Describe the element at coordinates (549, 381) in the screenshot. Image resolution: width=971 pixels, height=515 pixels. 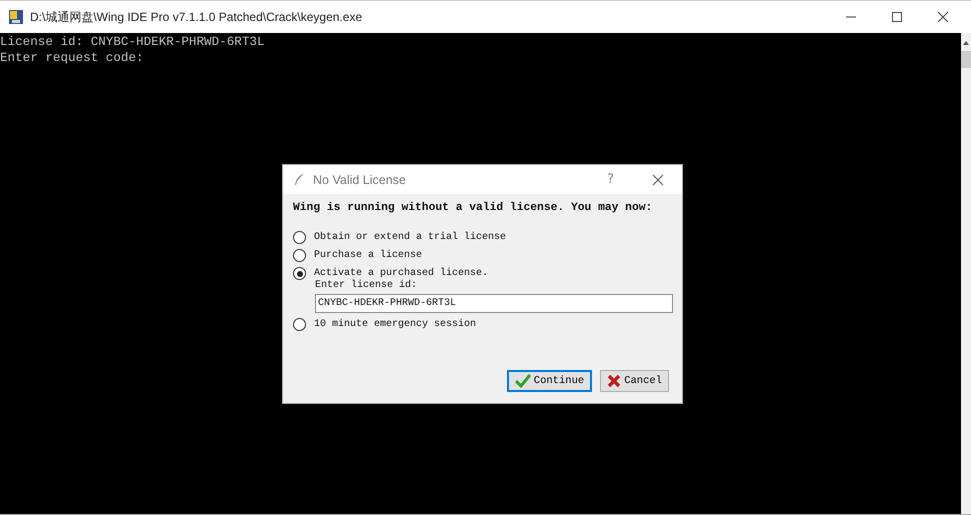
I see `continue-button: Continue` at that location.